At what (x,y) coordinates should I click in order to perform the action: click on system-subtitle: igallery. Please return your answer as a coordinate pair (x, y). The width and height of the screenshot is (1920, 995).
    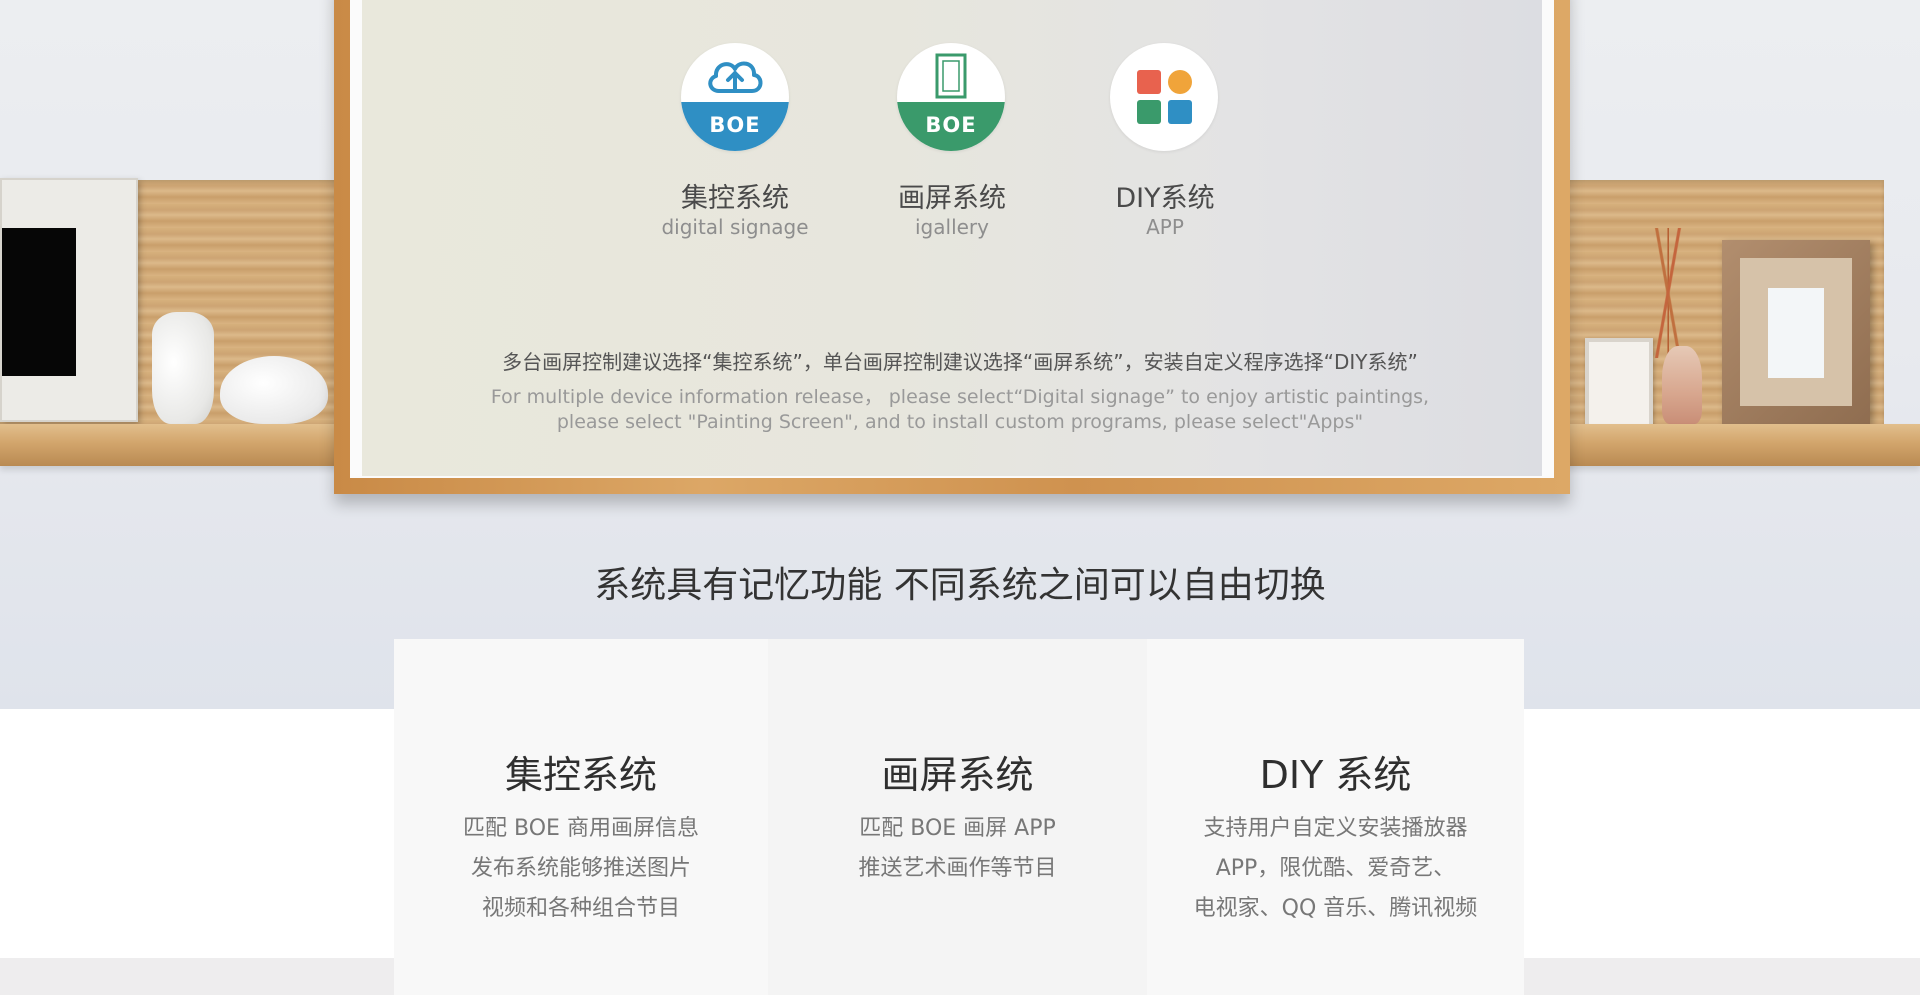
    Looking at the image, I should click on (952, 227).